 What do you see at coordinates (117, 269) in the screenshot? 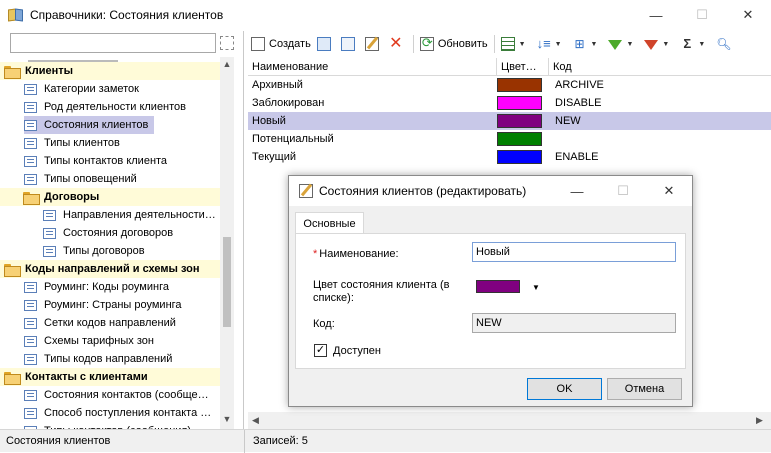
I see `tree-group: Коды направлений и схемы зон` at bounding box center [117, 269].